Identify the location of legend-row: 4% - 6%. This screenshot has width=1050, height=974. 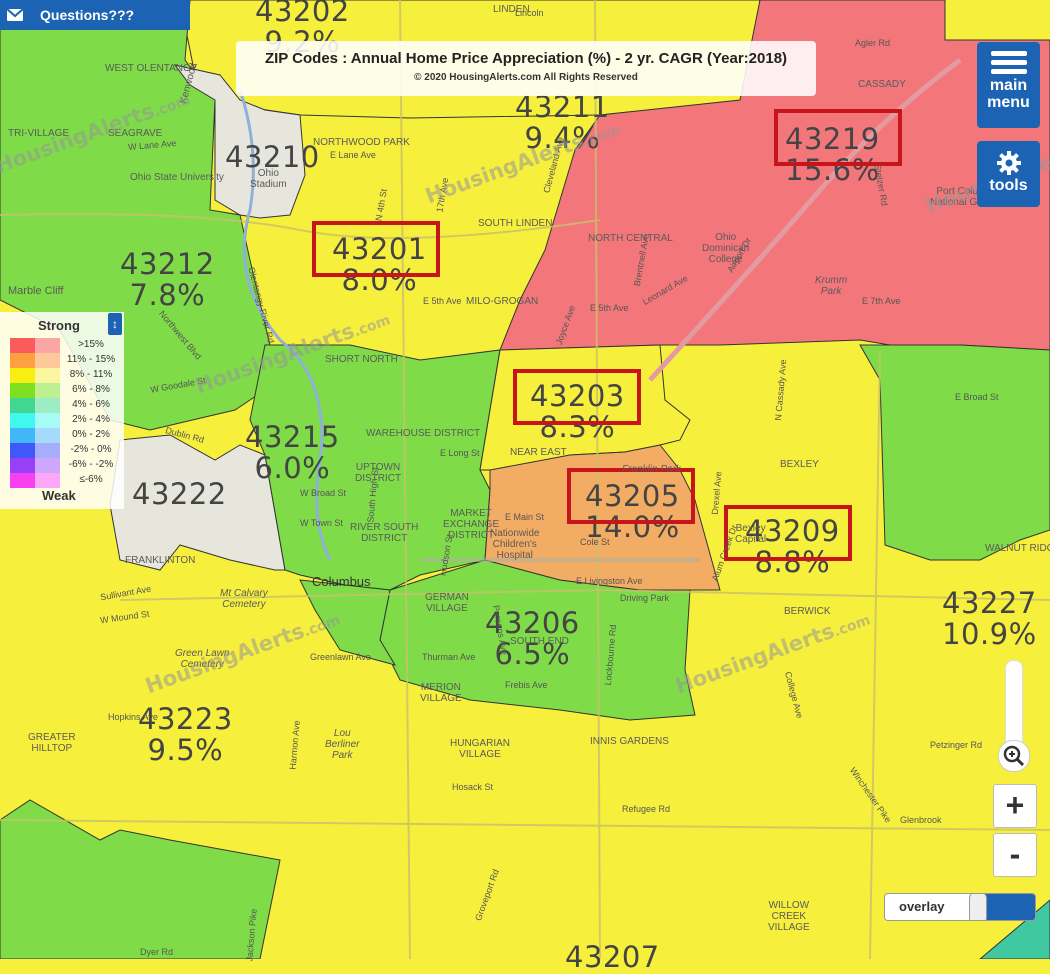
(65, 405).